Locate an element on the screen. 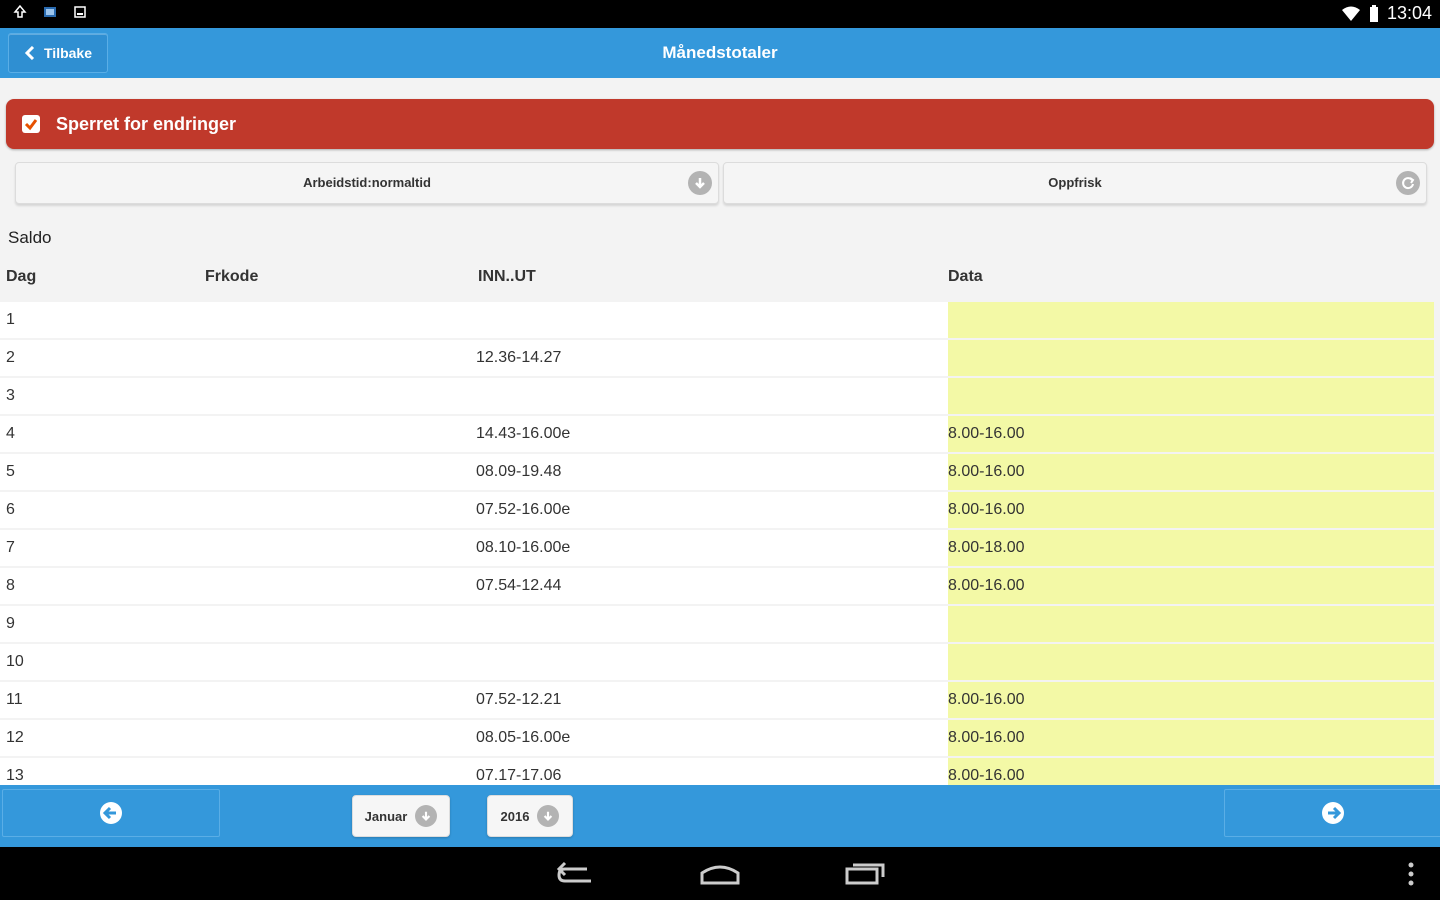  table-row: 11 07.52-12.21 8.00-16.00 is located at coordinates (720, 700).